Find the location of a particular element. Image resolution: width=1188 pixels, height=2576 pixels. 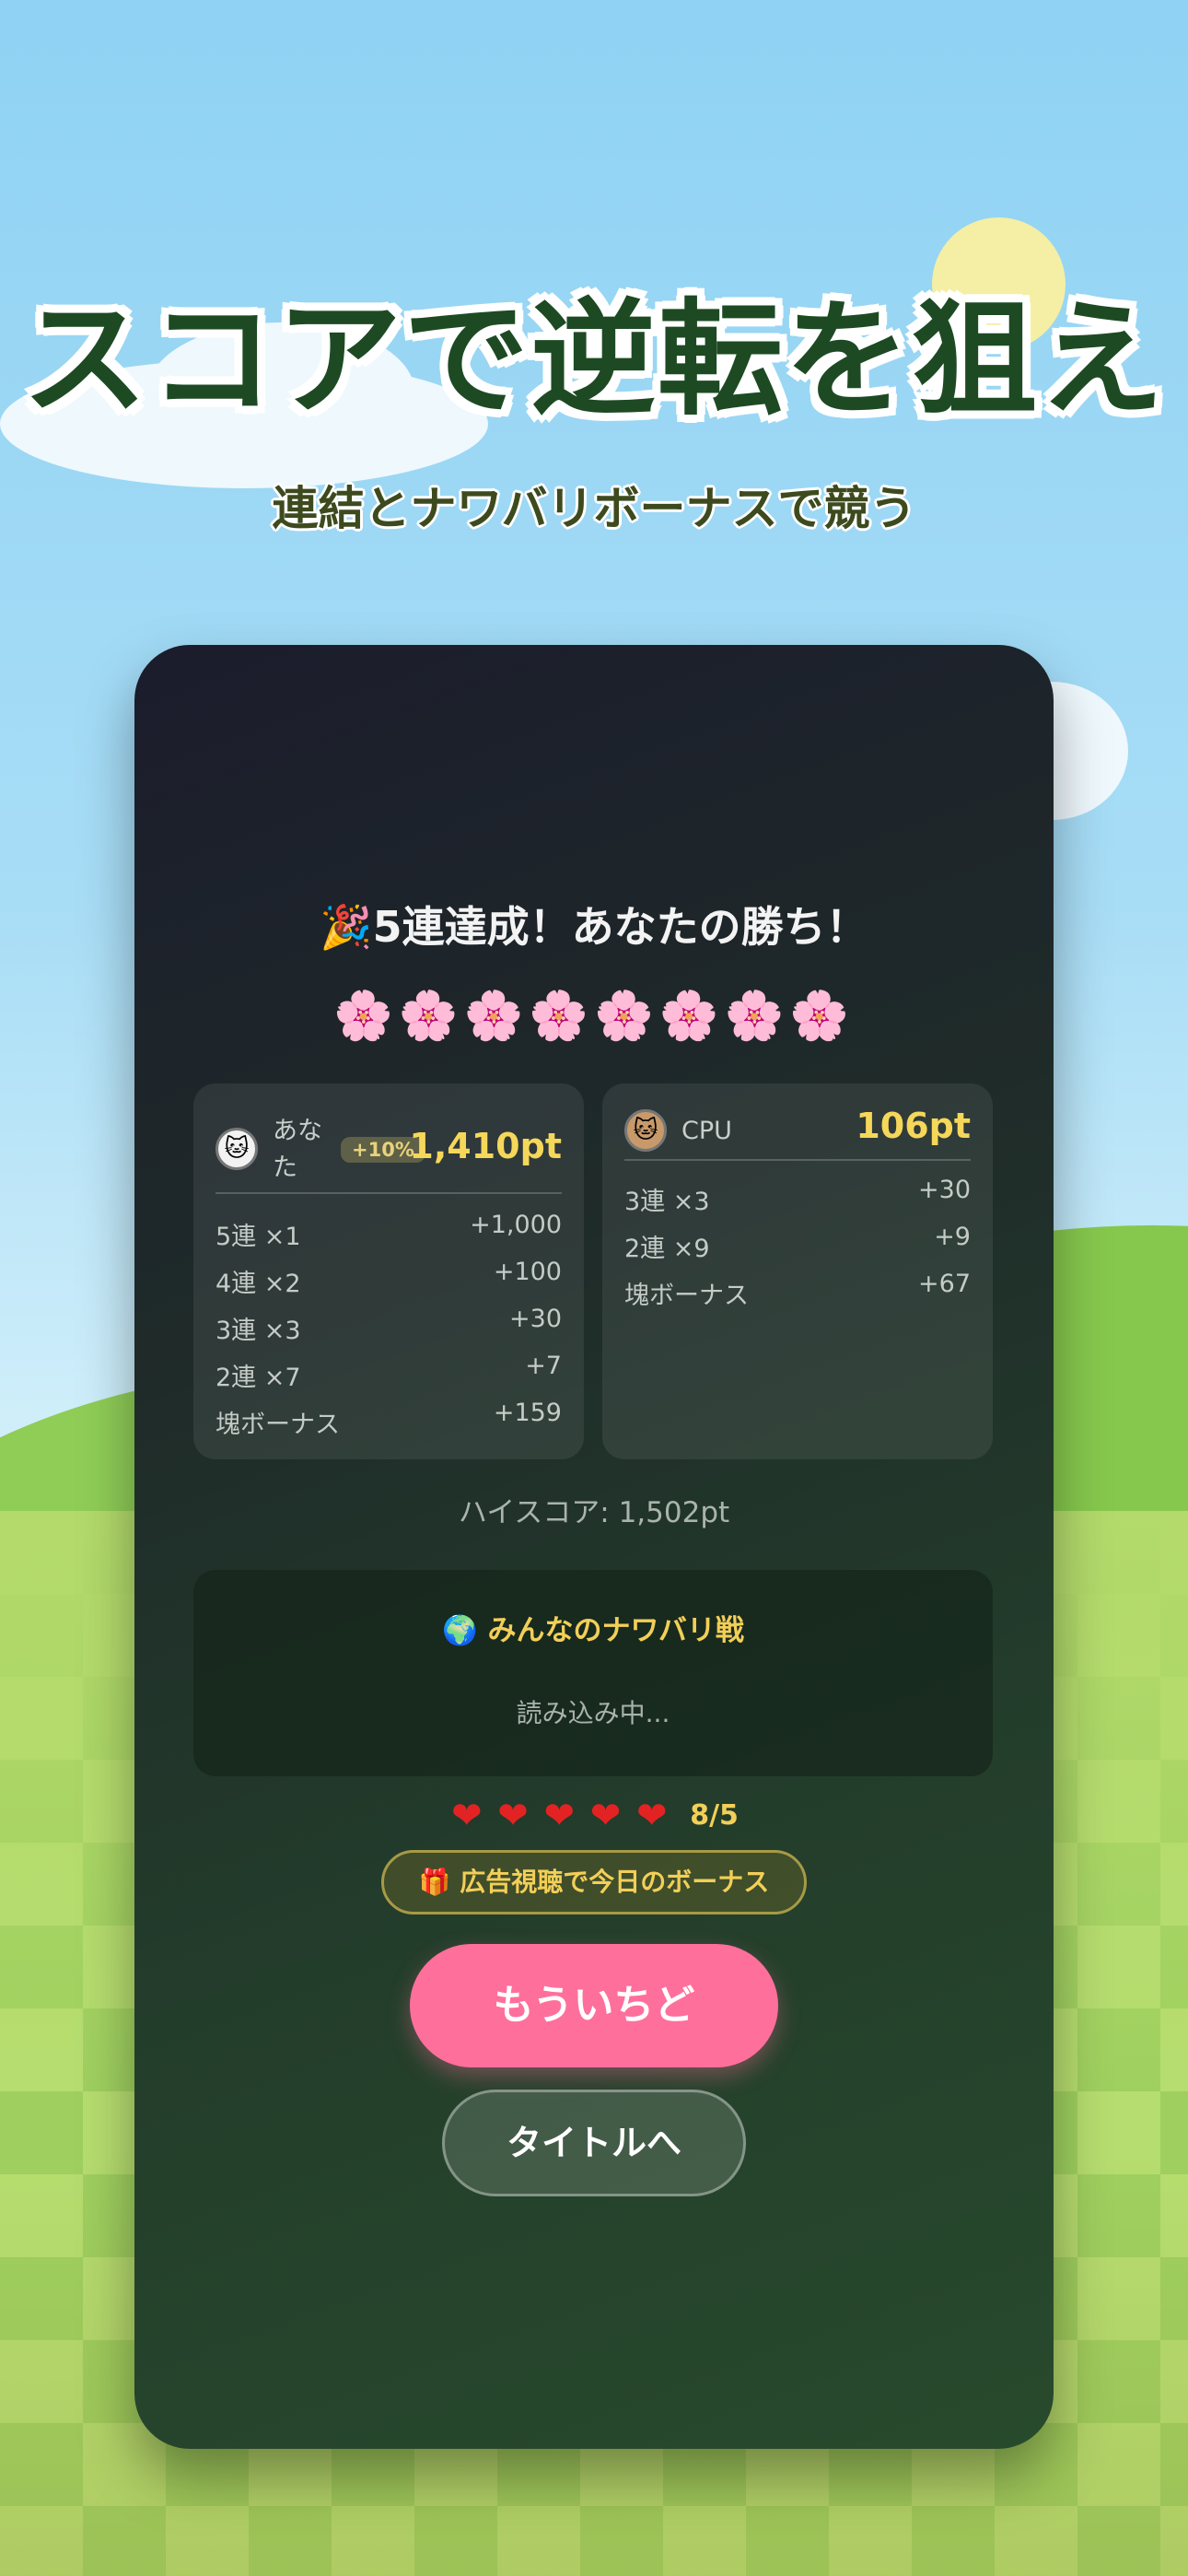

player-avatar: 🐱 is located at coordinates (236, 1149).